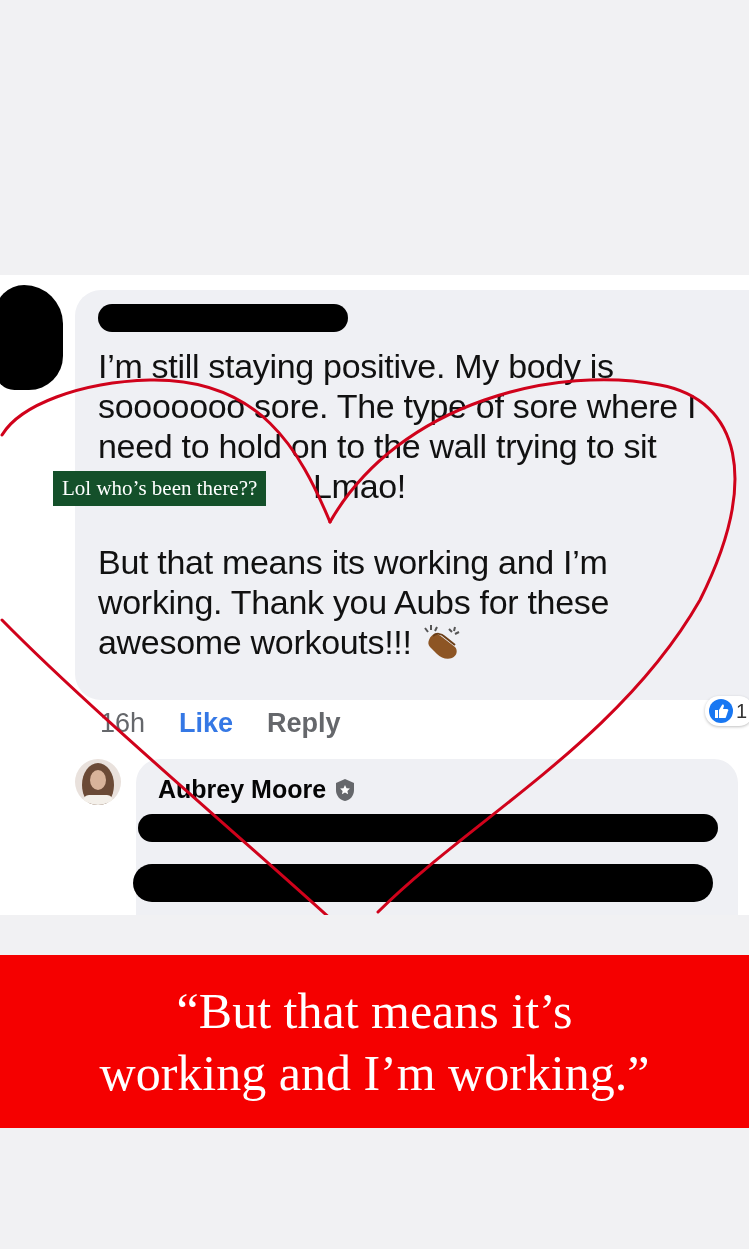 This screenshot has width=749, height=1249. I want to click on caption-sticker: Lol who’s been there??, so click(160, 488).